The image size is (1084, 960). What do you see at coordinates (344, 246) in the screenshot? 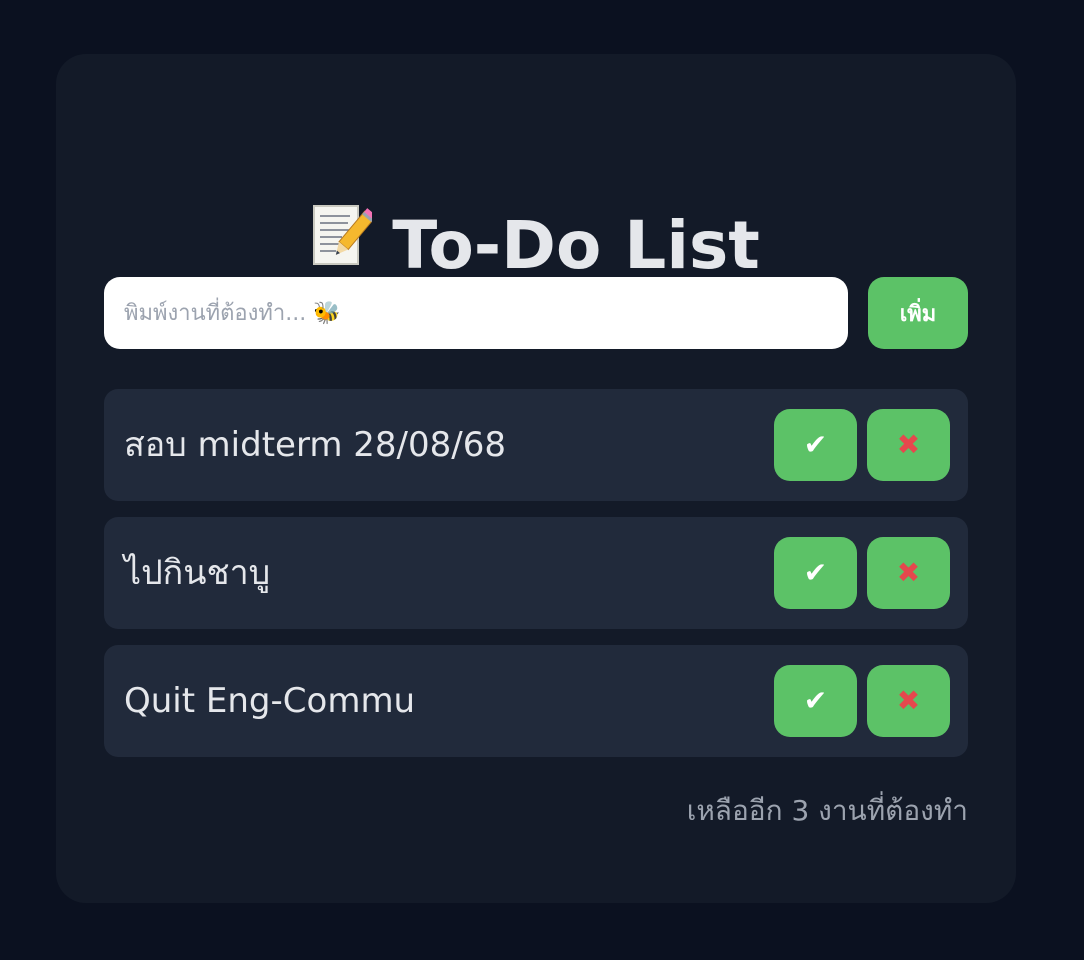
I see `memo-icon` at bounding box center [344, 246].